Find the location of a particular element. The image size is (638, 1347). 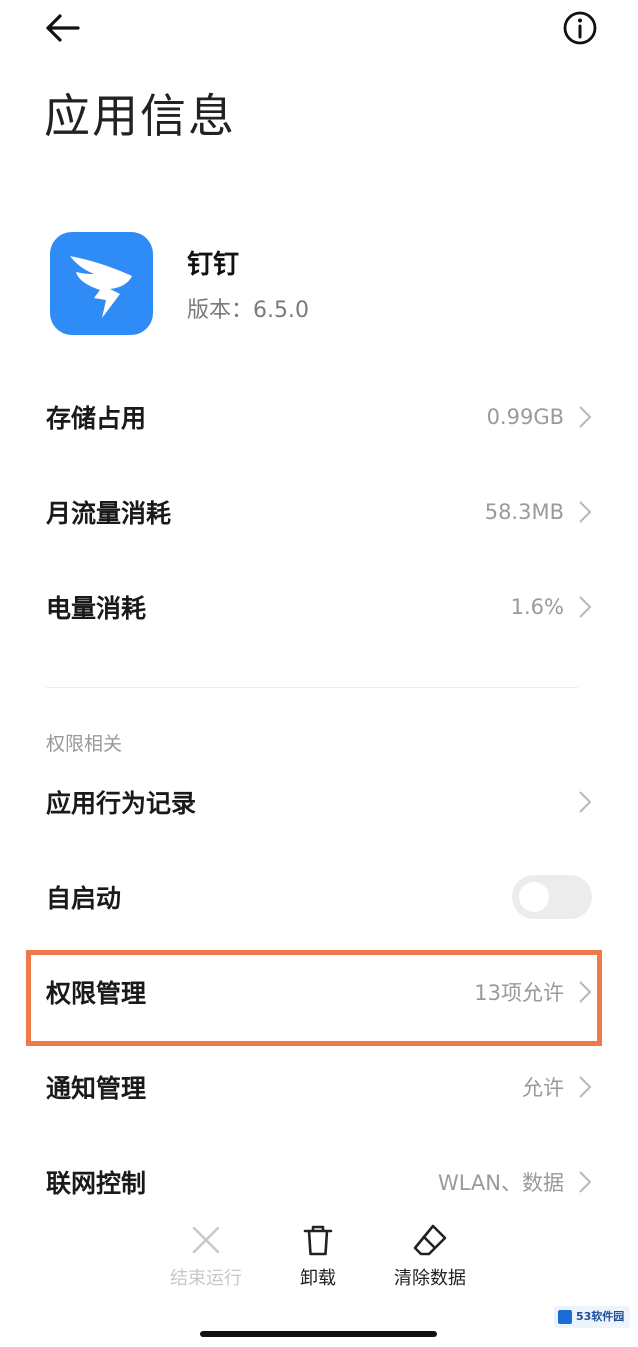

storage-value: 0.99GB is located at coordinates (525, 417).